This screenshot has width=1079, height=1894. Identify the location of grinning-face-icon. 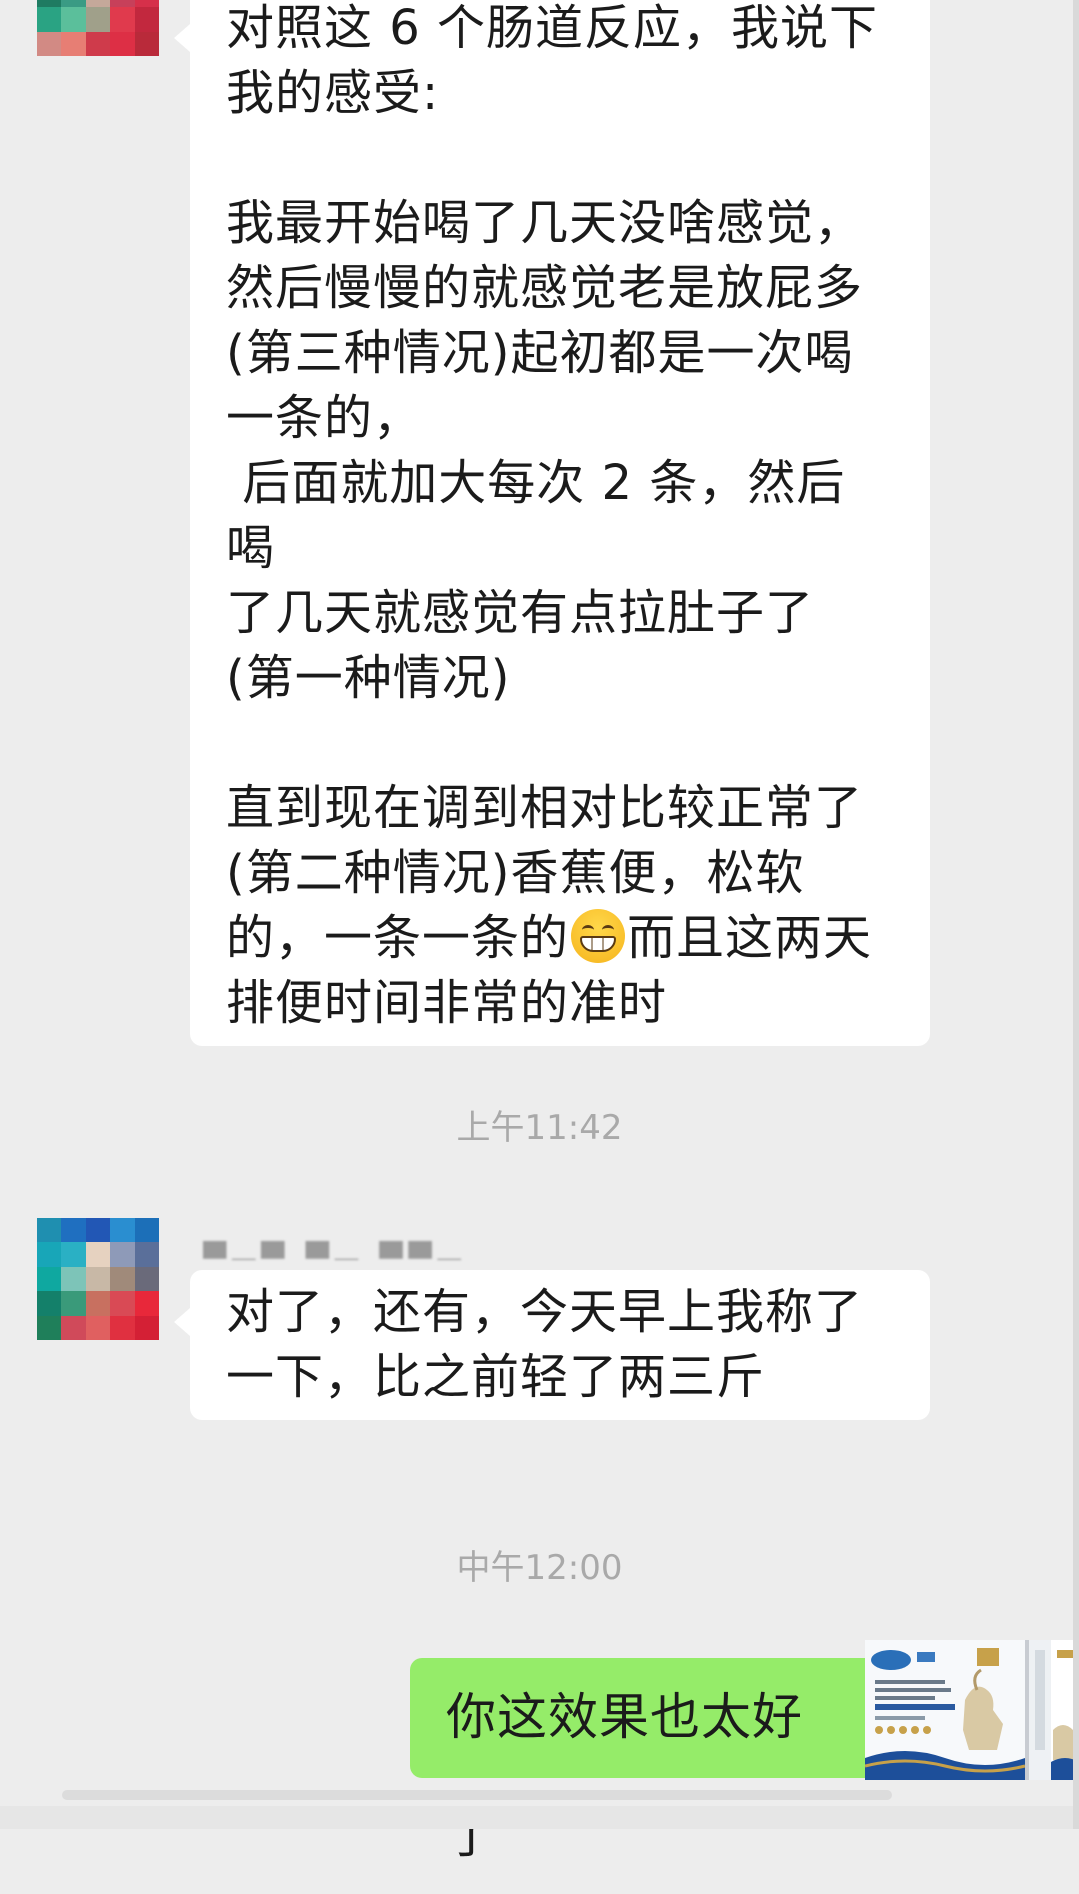
(598, 936).